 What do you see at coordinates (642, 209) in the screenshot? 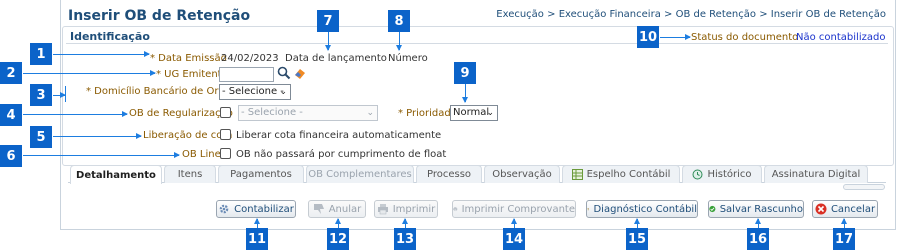
I see `diagnostico-contabil-button: Diagnóstico Contábil` at bounding box center [642, 209].